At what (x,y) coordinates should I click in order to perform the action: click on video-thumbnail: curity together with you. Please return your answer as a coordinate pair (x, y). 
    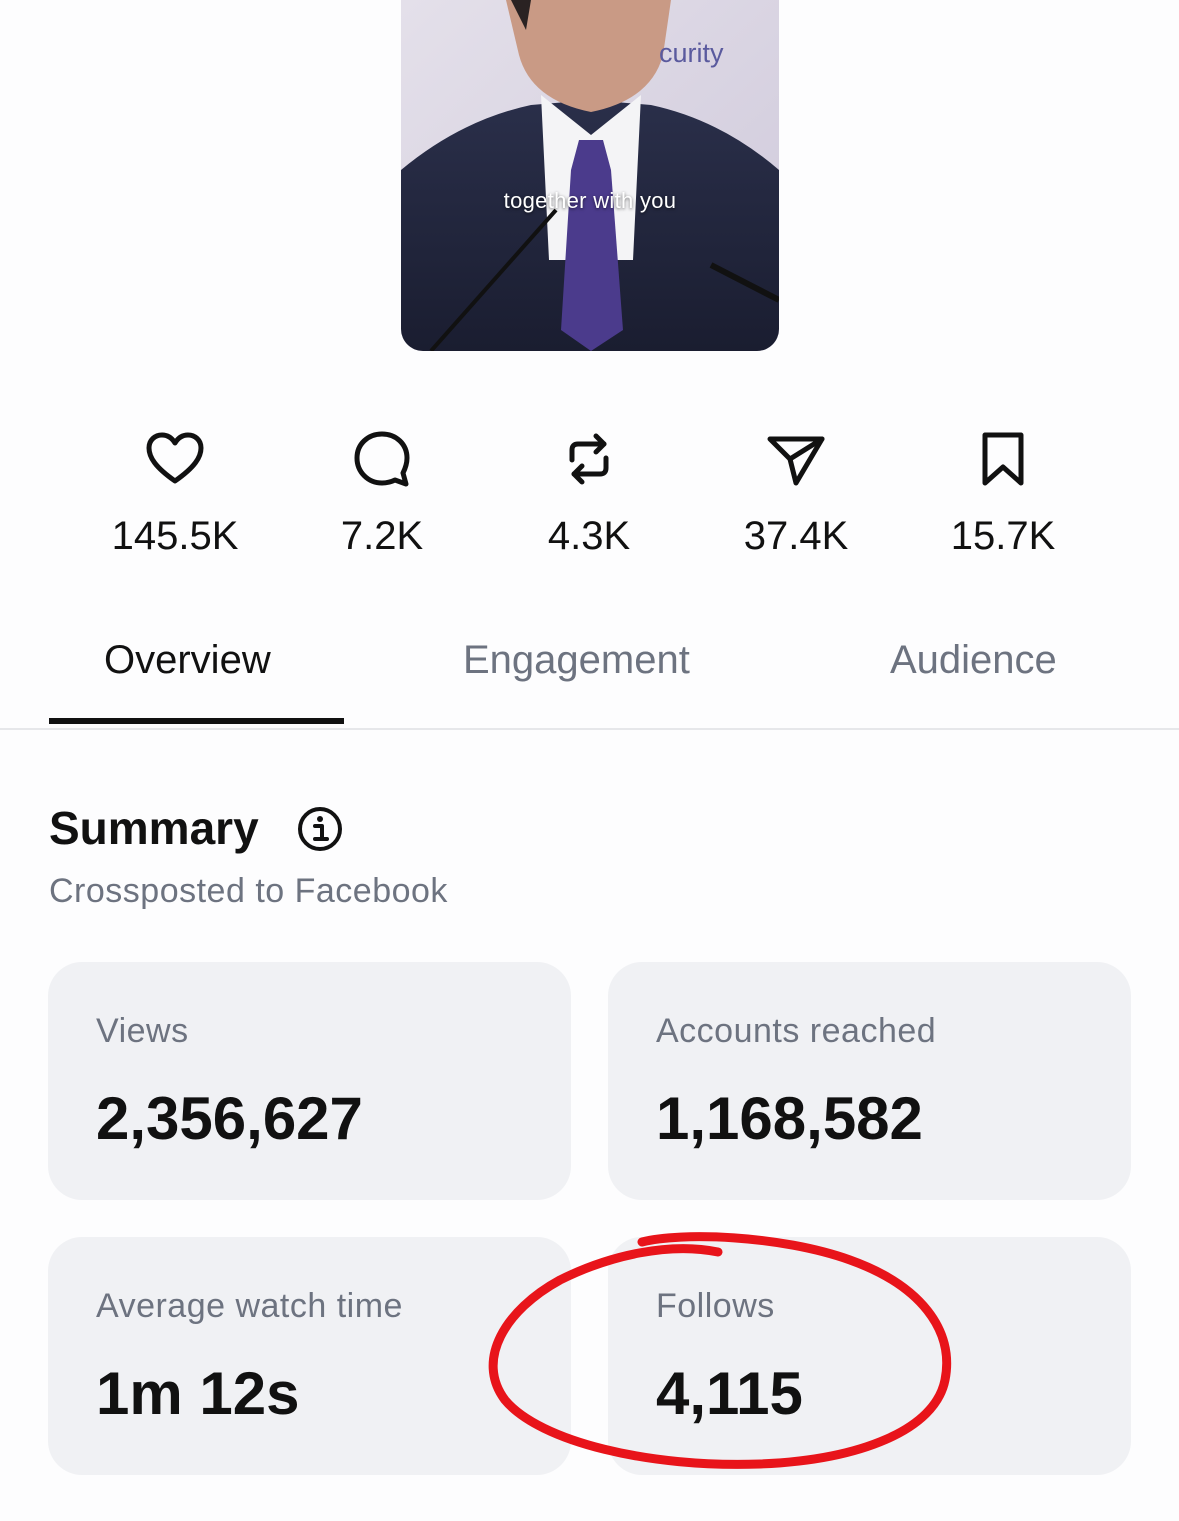
    Looking at the image, I should click on (590, 175).